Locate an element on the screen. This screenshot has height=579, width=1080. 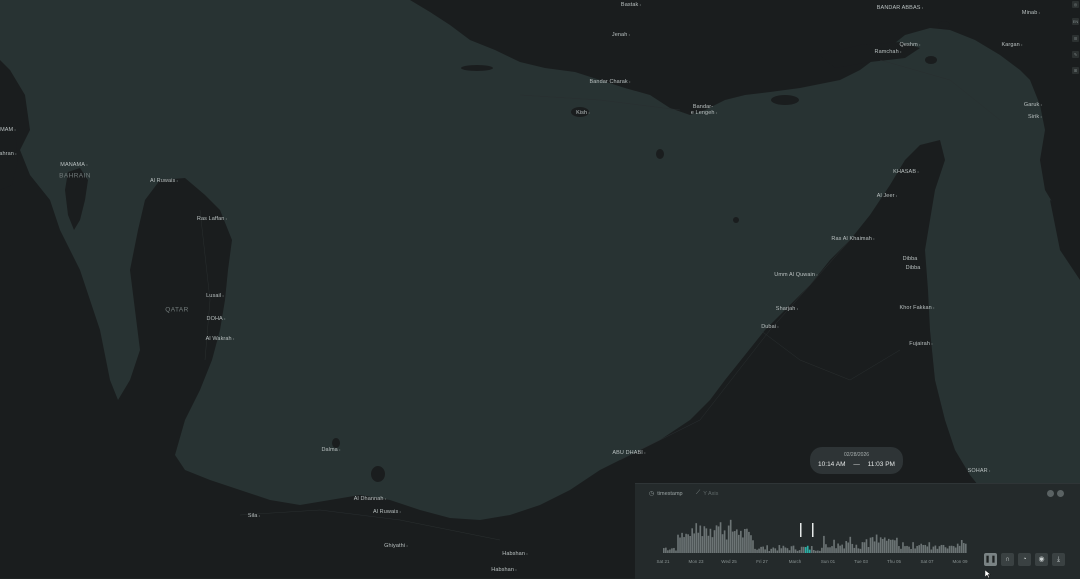
map-label: Umm Al Quwain is located at coordinates (795, 275).